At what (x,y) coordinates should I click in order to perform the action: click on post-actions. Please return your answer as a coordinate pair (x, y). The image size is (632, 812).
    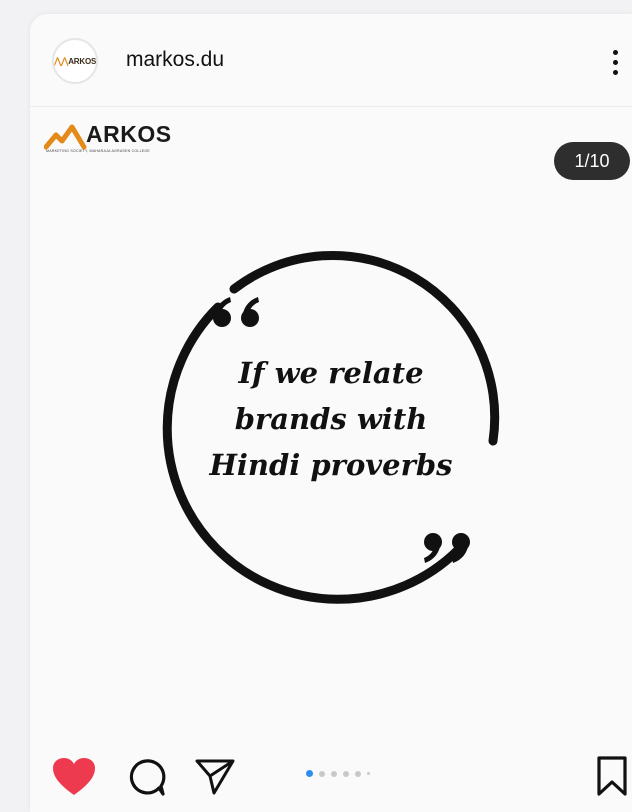
    Looking at the image, I should click on (331, 774).